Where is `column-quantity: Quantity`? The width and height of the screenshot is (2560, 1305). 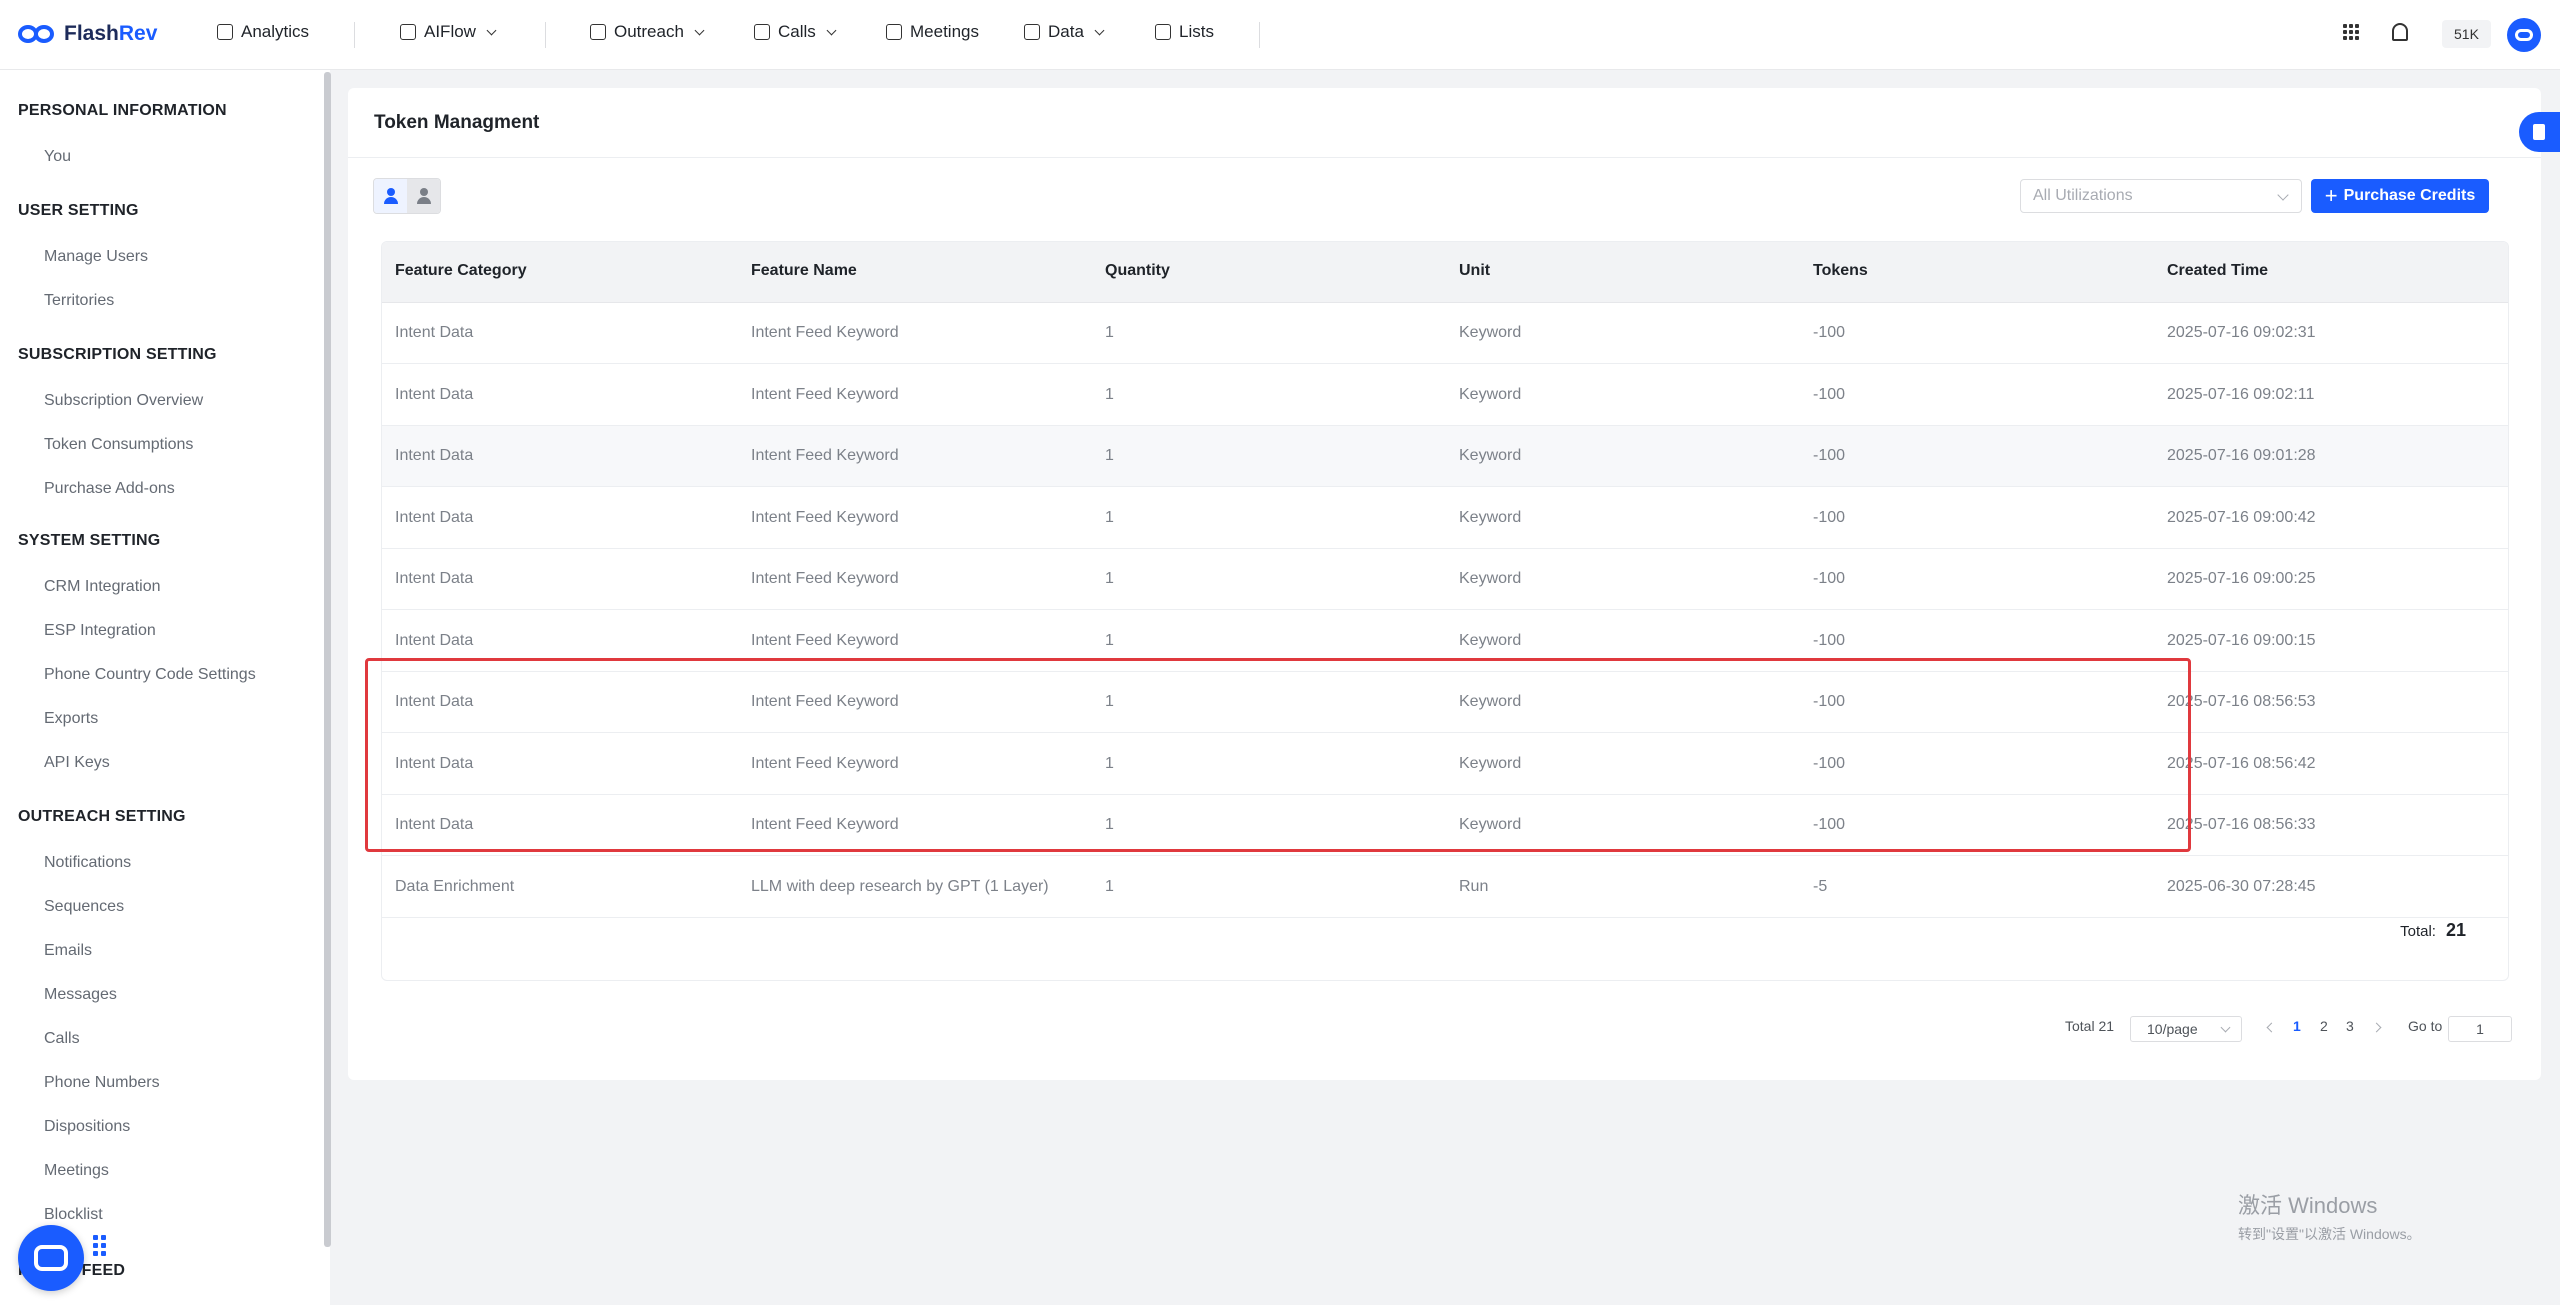 column-quantity: Quantity is located at coordinates (1137, 271).